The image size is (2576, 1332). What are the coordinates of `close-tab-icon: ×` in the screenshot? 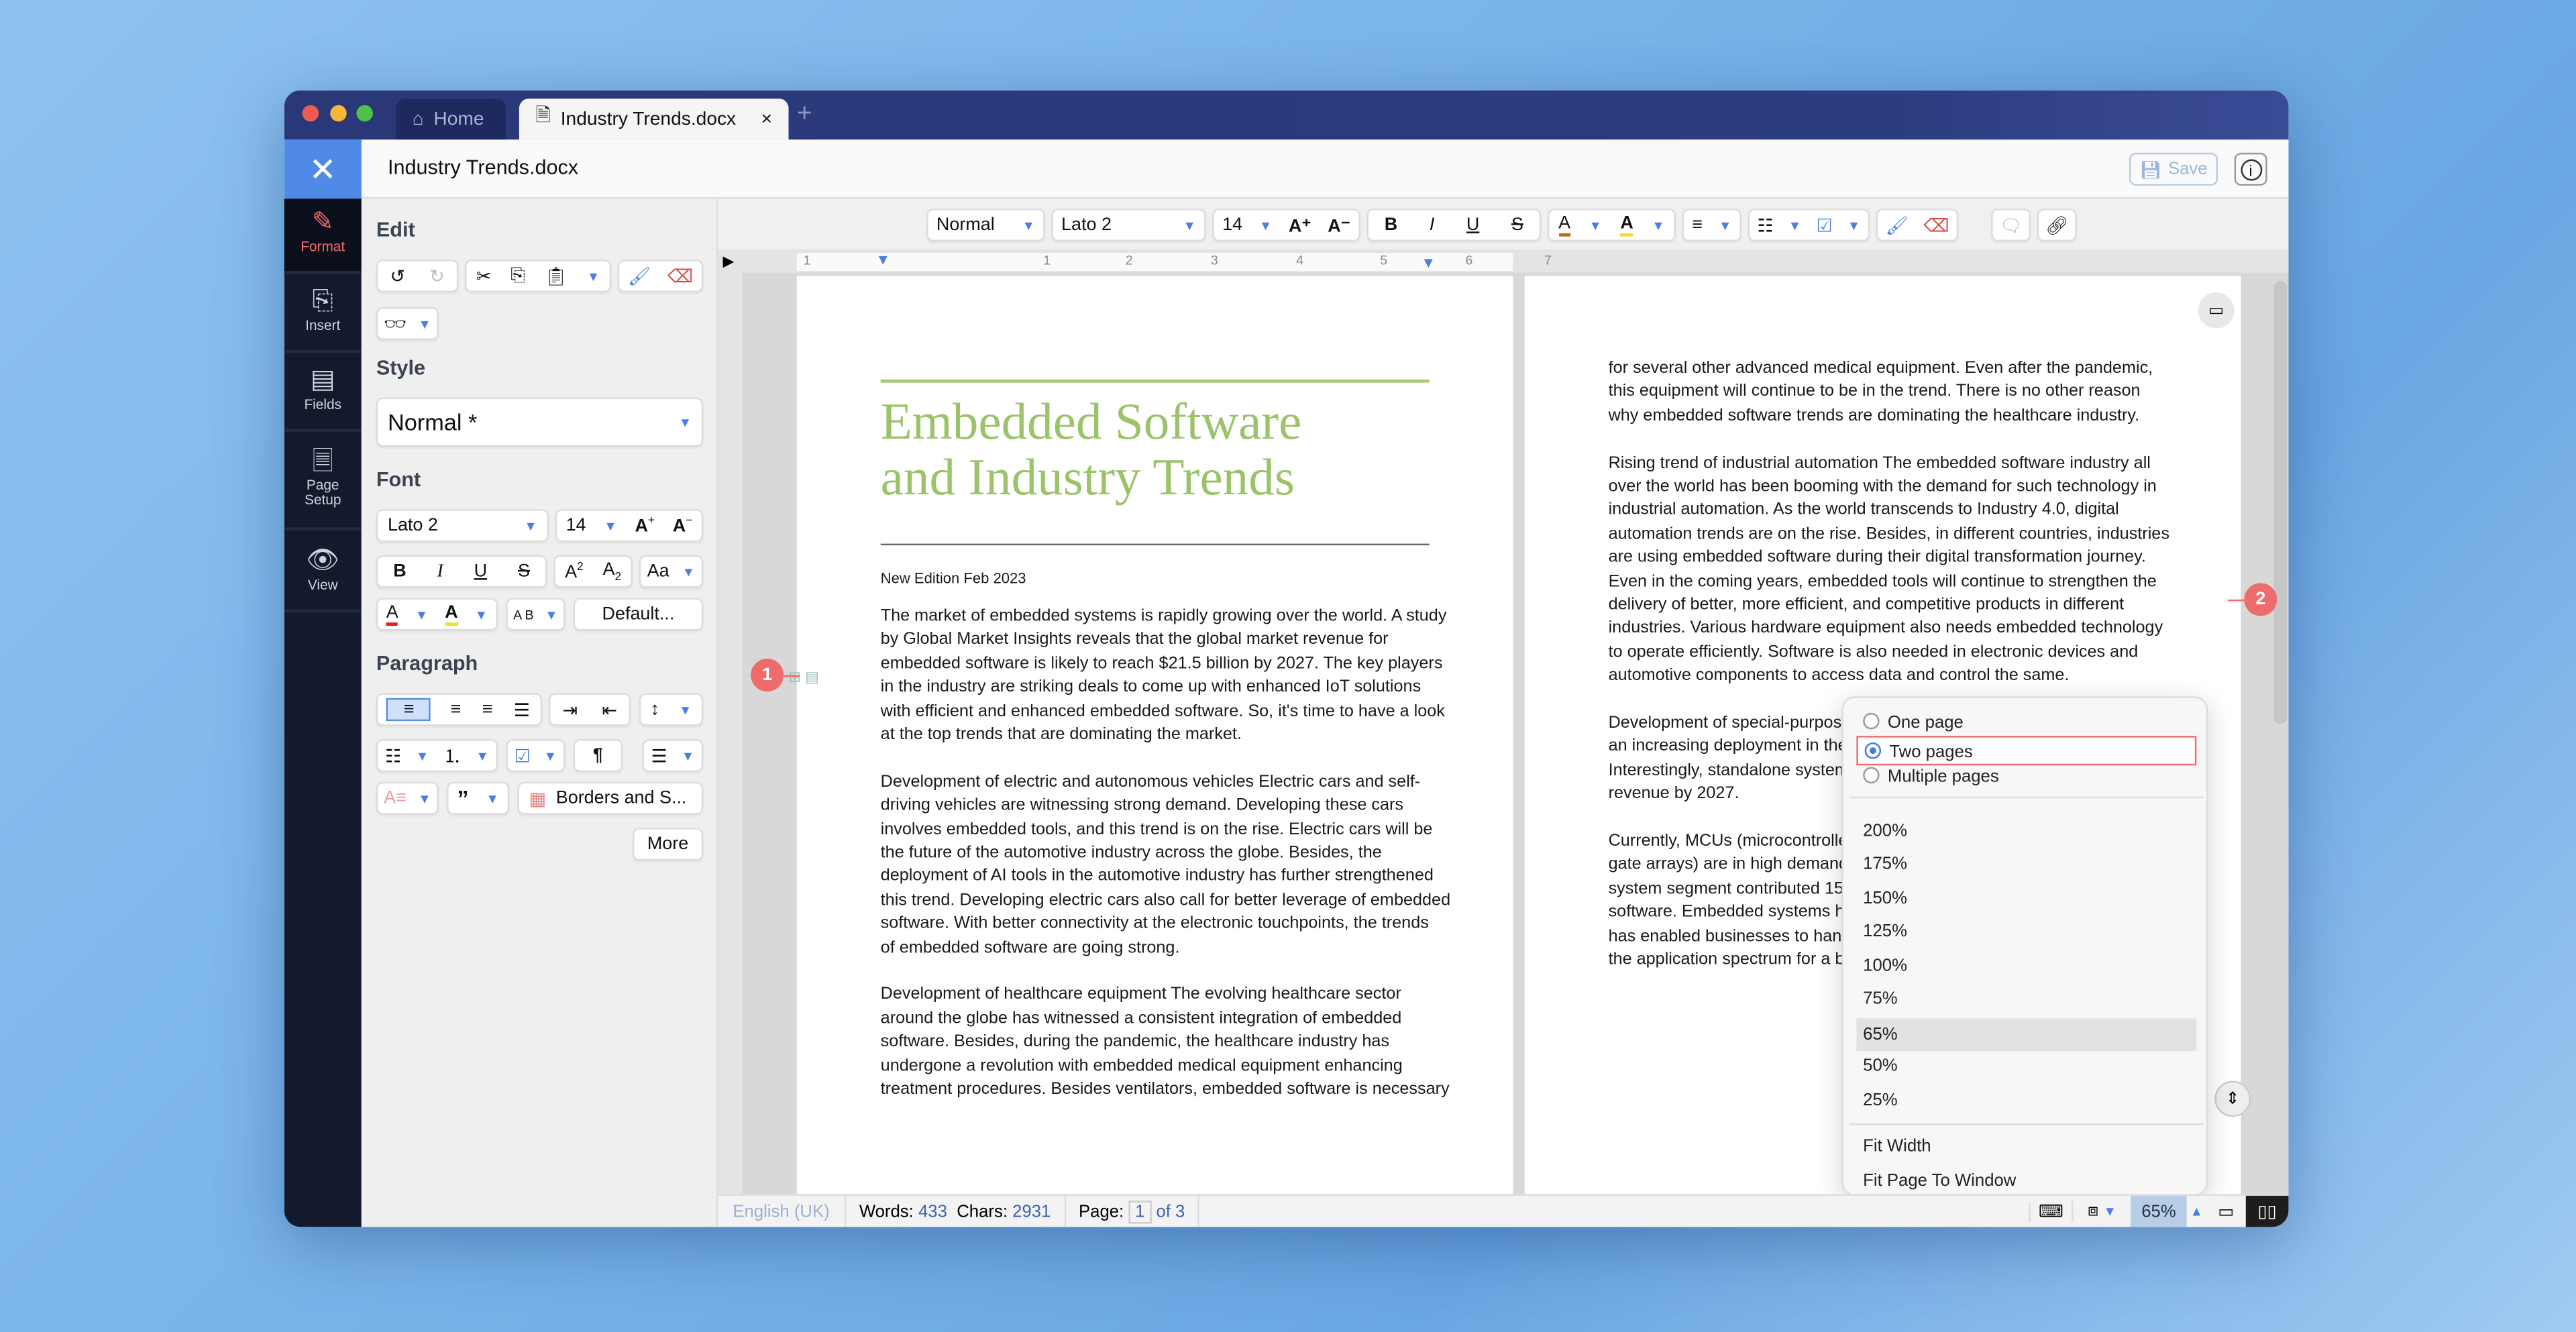 It's located at (766, 119).